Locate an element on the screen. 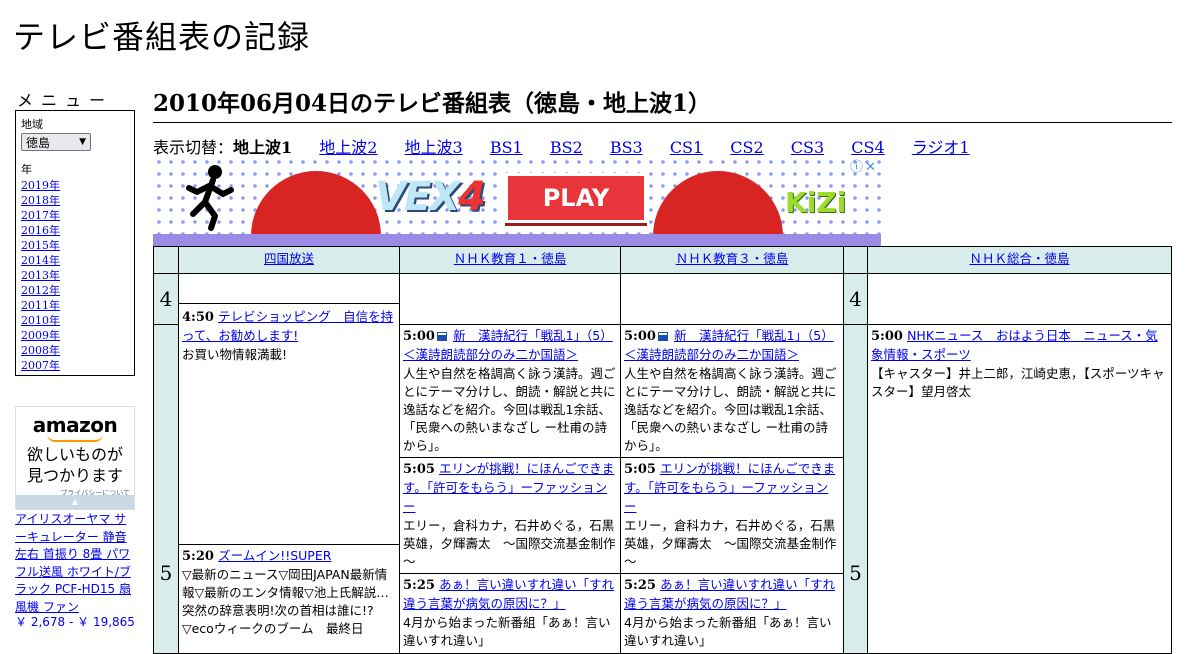 Image resolution: width=1200 pixels, height=654 pixels. channel-set-link: CS1 is located at coordinates (686, 147).